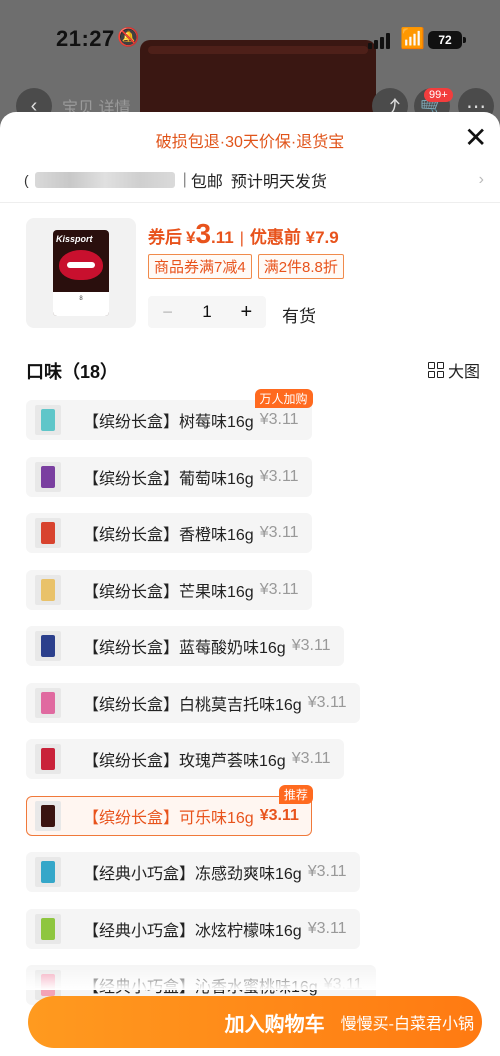 Image resolution: width=500 pixels, height=1056 pixels. Describe the element at coordinates (191, 237) in the screenshot. I see `currency-symbol: ¥` at that location.